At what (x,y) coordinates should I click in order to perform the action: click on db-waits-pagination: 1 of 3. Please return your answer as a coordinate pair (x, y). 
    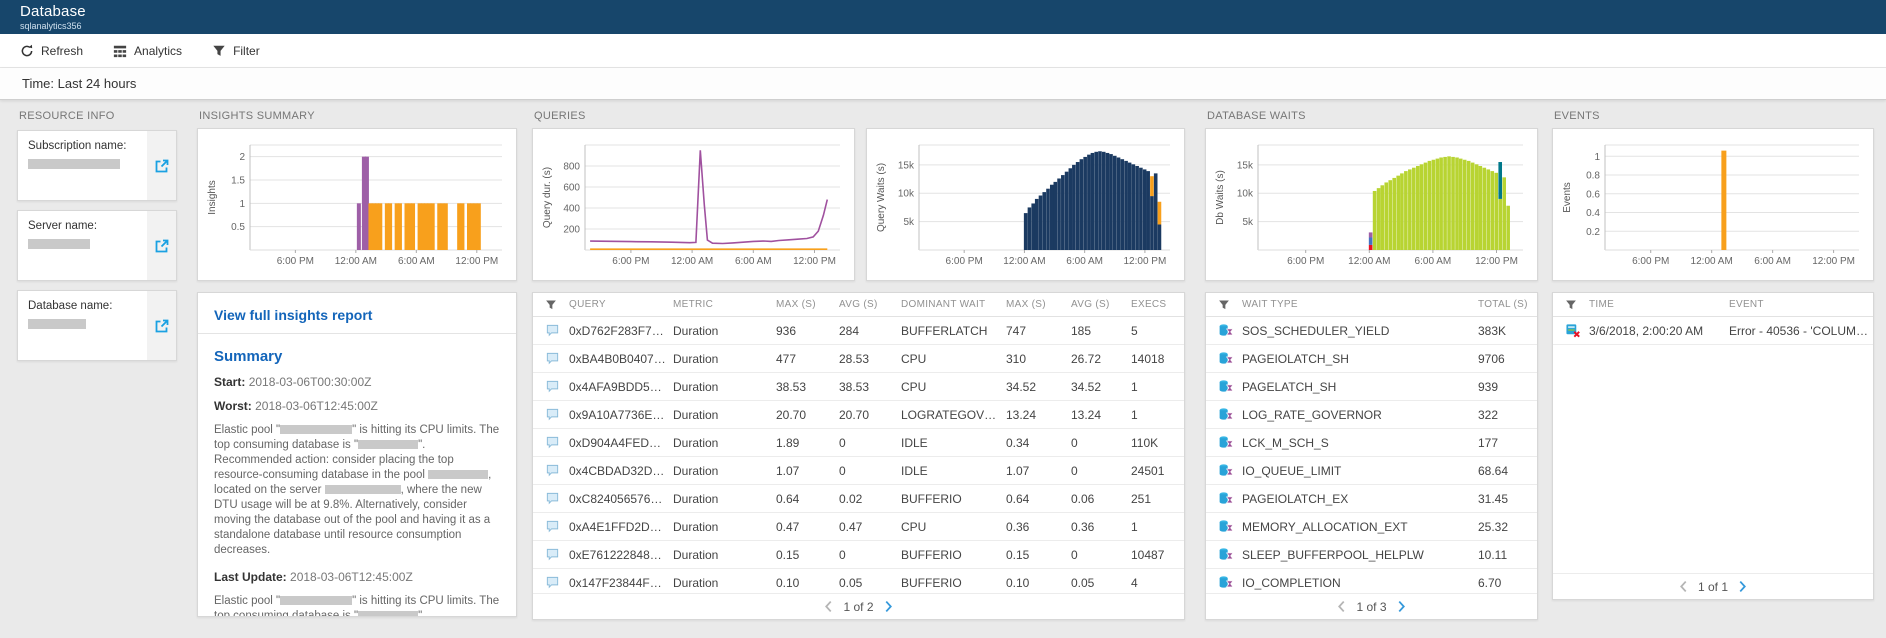
    Looking at the image, I should click on (1371, 606).